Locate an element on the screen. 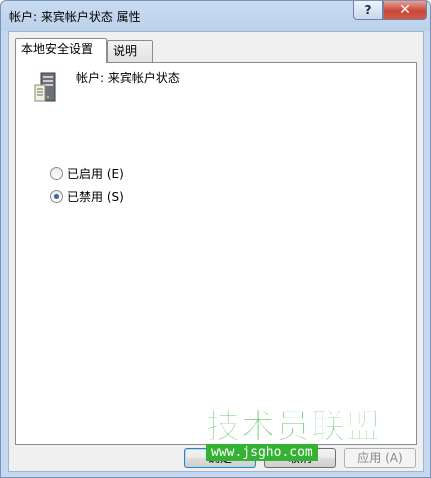 This screenshot has height=478, width=431. window-title: 帐户: 来宾帐户状态 属性 is located at coordinates (75, 17).